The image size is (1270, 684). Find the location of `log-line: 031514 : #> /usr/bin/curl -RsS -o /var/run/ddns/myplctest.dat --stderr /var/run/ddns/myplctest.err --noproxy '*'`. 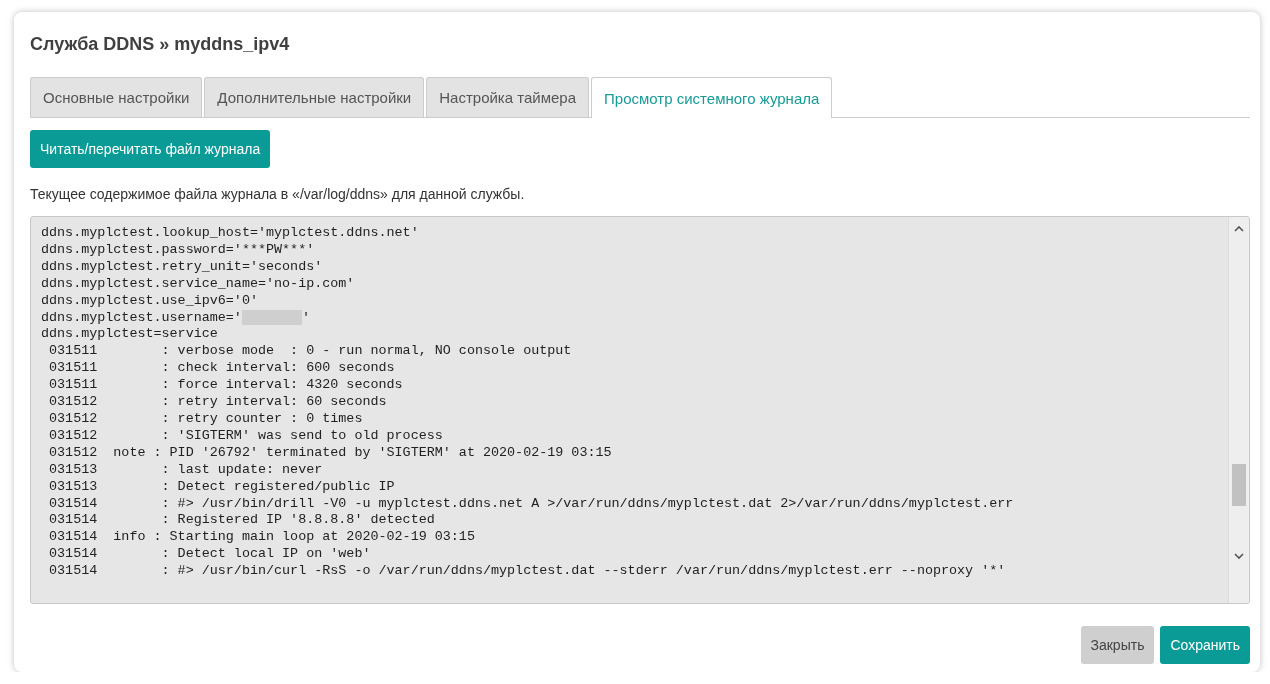

log-line: 031514 : #> /usr/bin/curl -RsS -o /var/run/ddns/myplctest.dat --stderr /var/run/ddns/myplctest.err --noproxy '*' is located at coordinates (527, 572).